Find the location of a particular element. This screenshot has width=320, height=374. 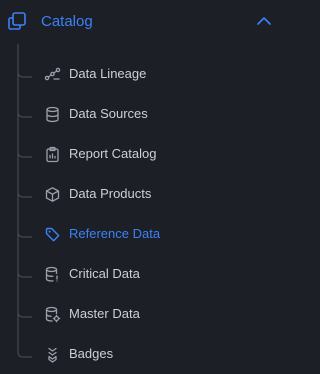

nav-item-data-products: Data Products is located at coordinates (140, 194).